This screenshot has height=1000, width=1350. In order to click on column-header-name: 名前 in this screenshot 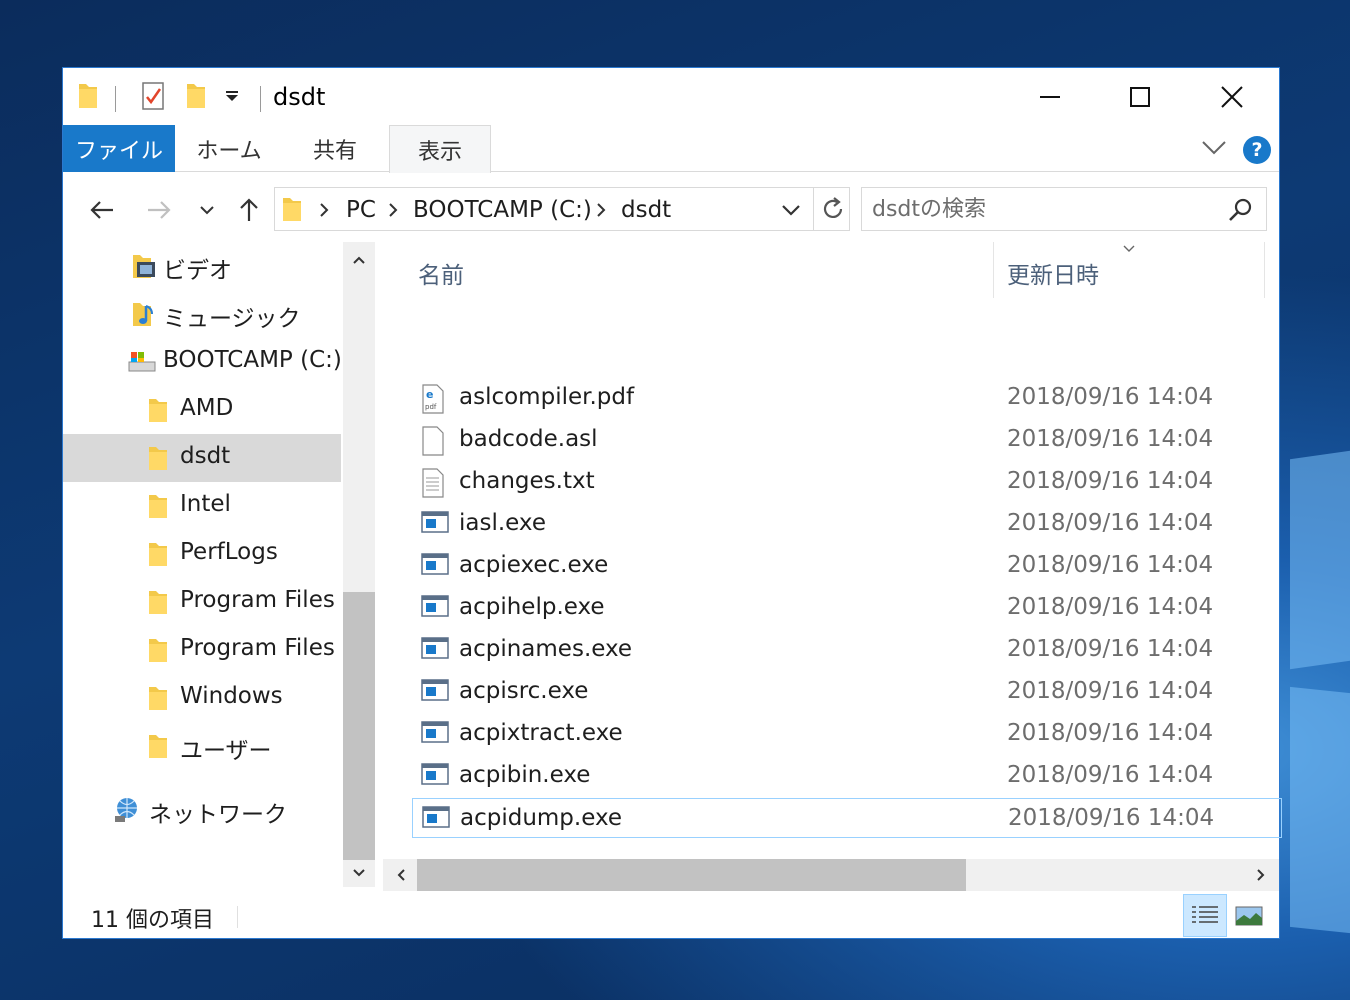, I will do `click(702, 270)`.